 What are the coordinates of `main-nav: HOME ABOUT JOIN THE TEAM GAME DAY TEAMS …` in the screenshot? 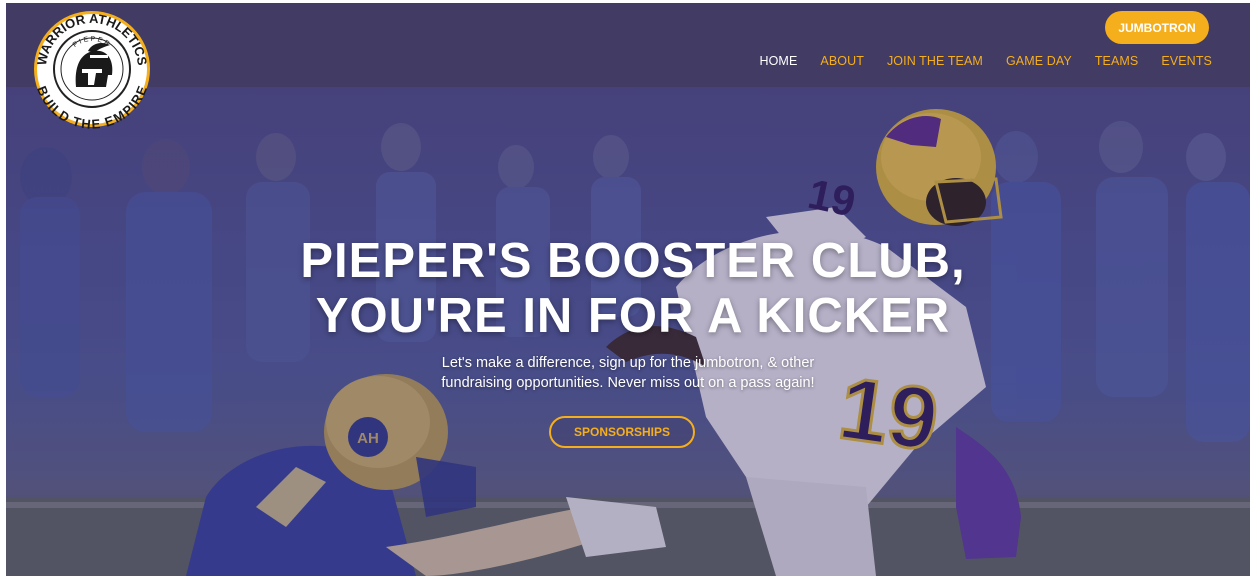 It's located at (985, 61).